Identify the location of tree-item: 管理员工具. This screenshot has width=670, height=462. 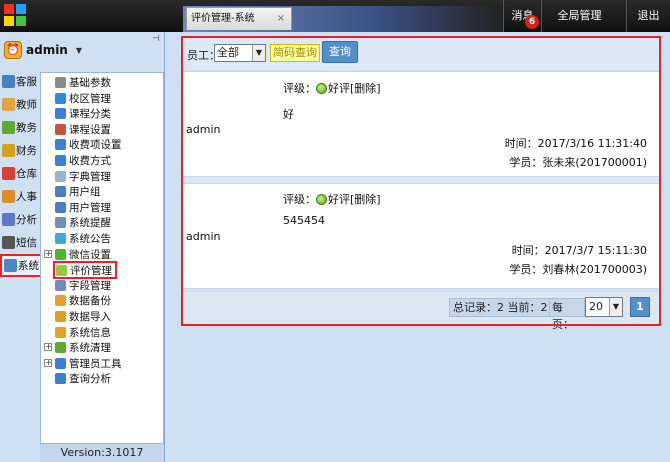
(88, 363).